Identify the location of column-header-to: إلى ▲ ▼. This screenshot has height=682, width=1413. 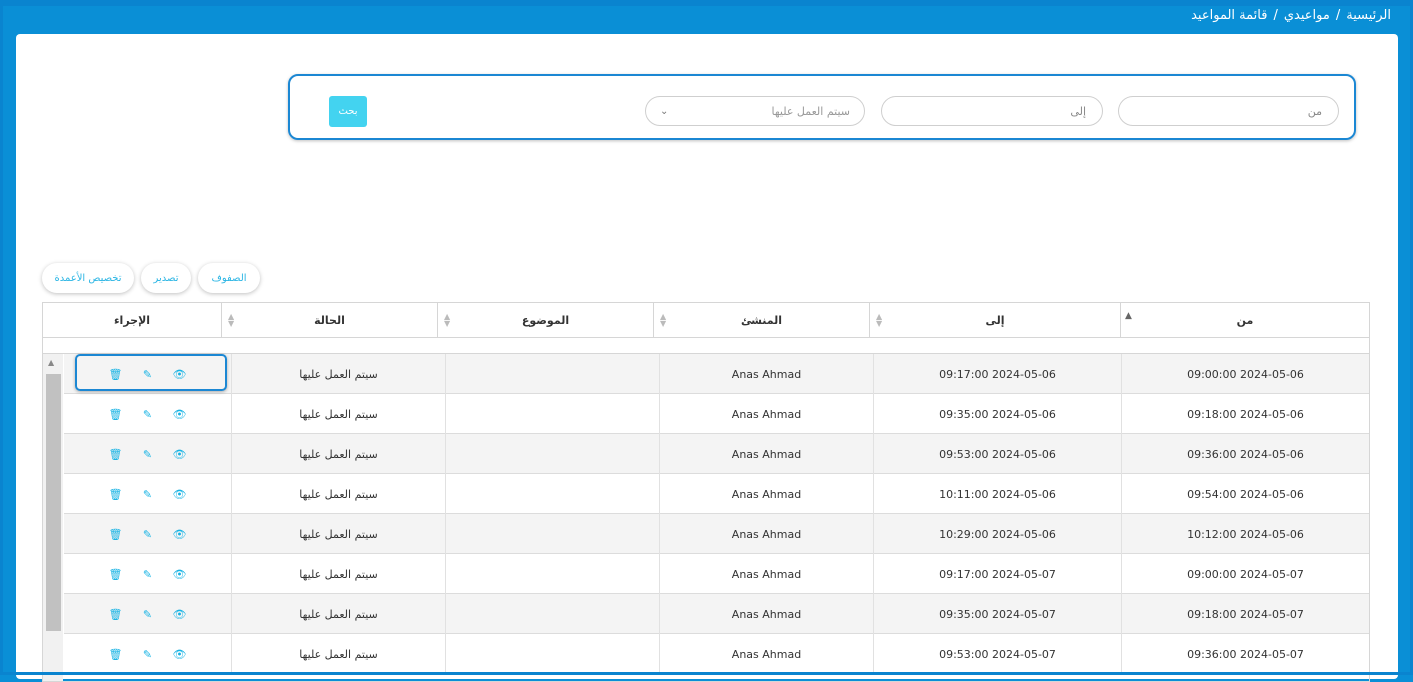
(994, 320).